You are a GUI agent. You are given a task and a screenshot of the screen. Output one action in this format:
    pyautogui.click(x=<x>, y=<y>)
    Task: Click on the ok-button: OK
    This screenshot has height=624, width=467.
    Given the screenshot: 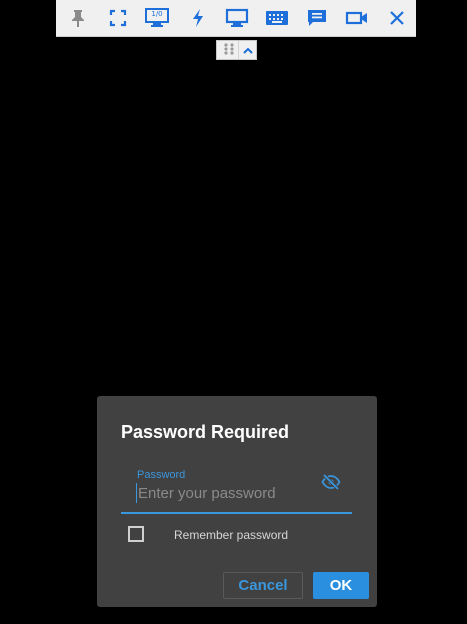 What is the action you would take?
    pyautogui.click(x=341, y=585)
    